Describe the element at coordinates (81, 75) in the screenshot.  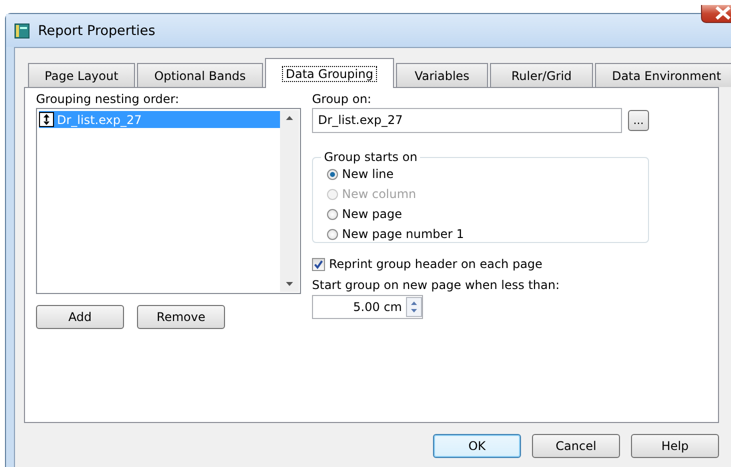
I see `tab: Page Layout` at that location.